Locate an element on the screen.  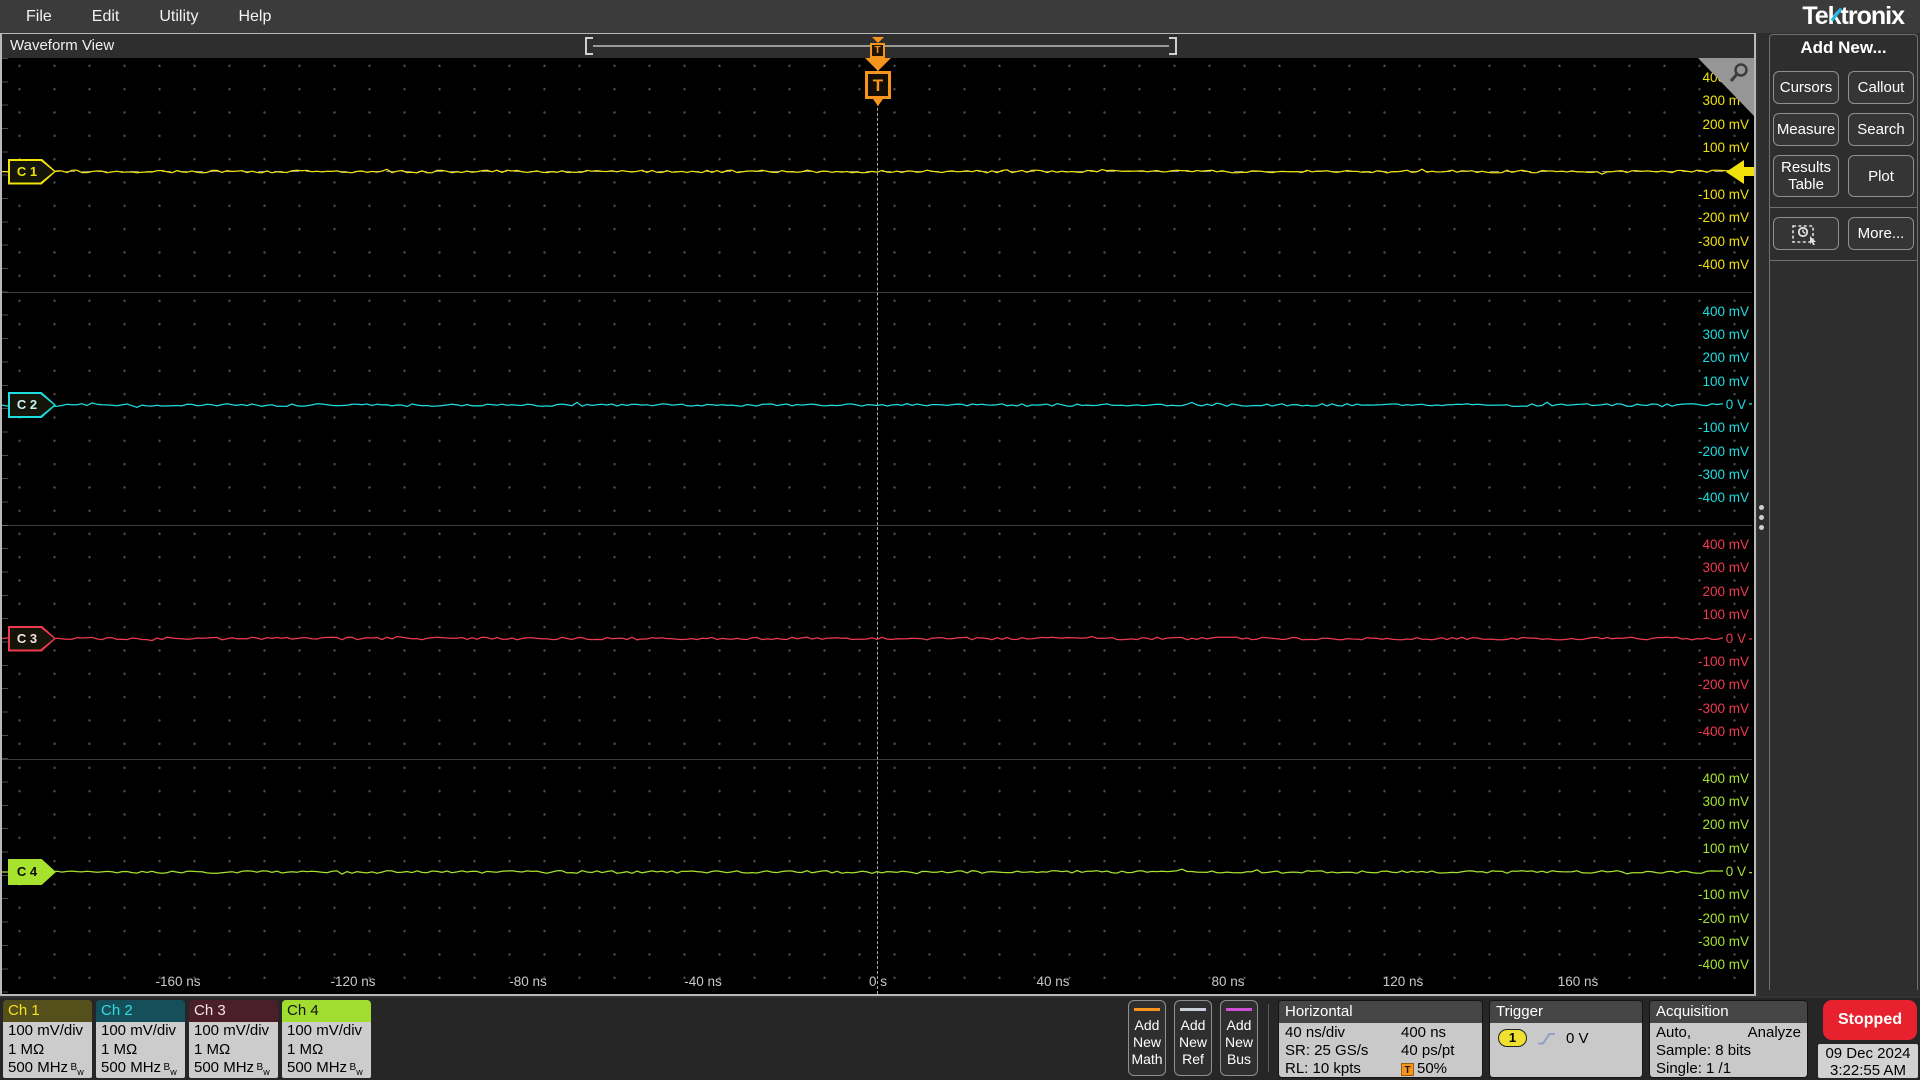
trigger-position-marker: T is located at coordinates (878, 47).